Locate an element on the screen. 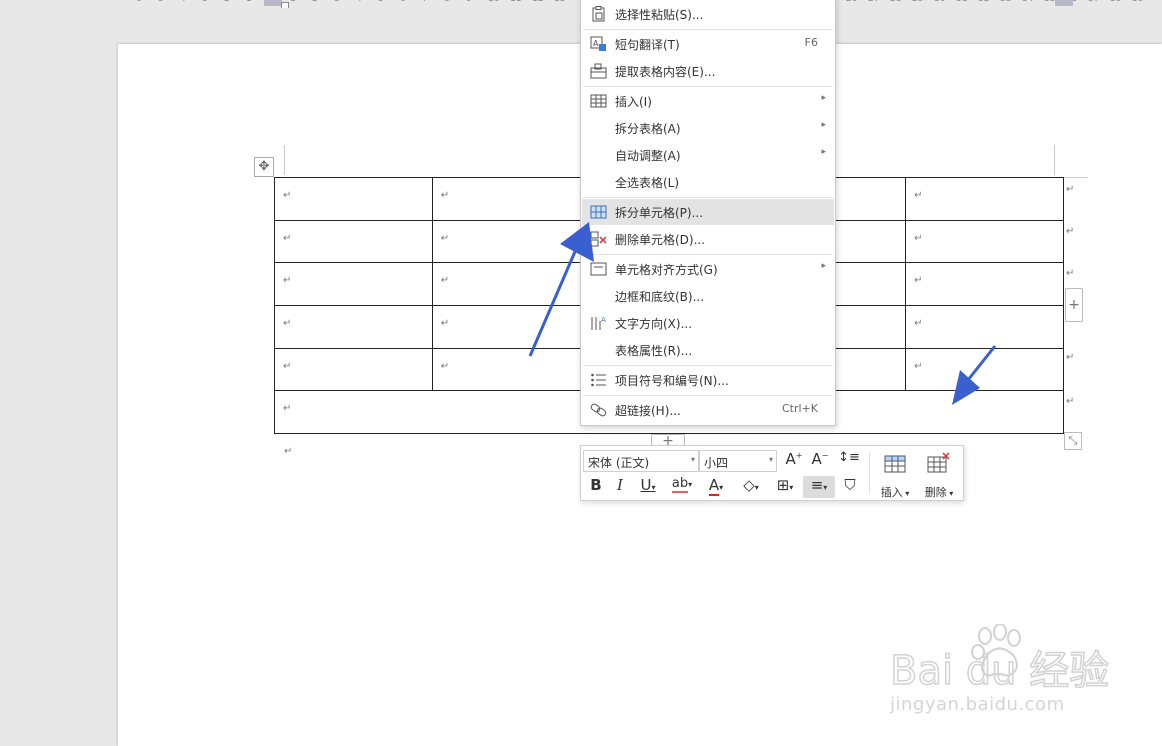 The image size is (1162, 746). align-justify-icon: ≡ is located at coordinates (817, 485).